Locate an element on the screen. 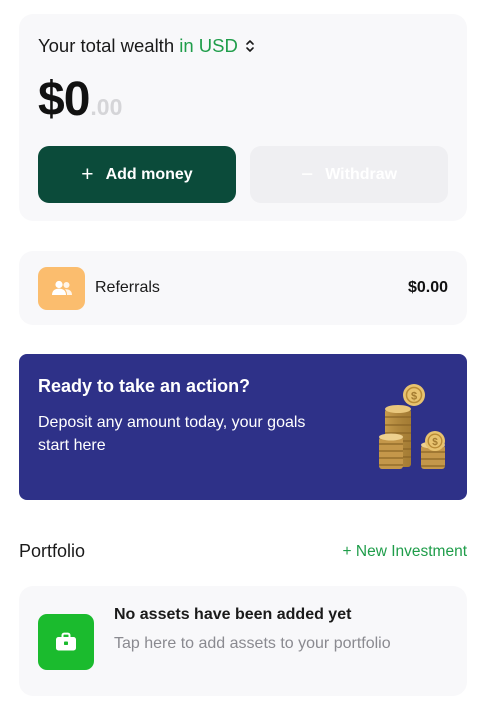 Image resolution: width=486 pixels, height=701 pixels. balance-cents: .00 is located at coordinates (106, 107).